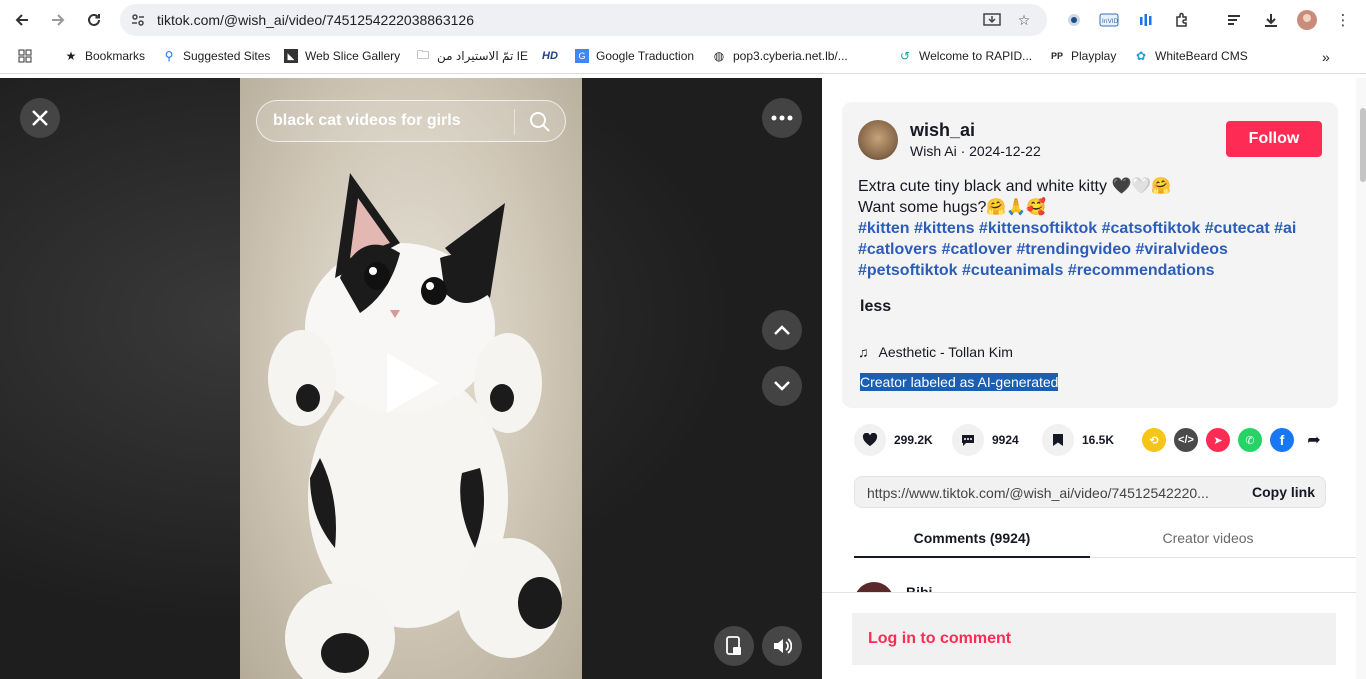  Describe the element at coordinates (1182, 20) in the screenshot. I see `extensions-puzzle-icon` at that location.